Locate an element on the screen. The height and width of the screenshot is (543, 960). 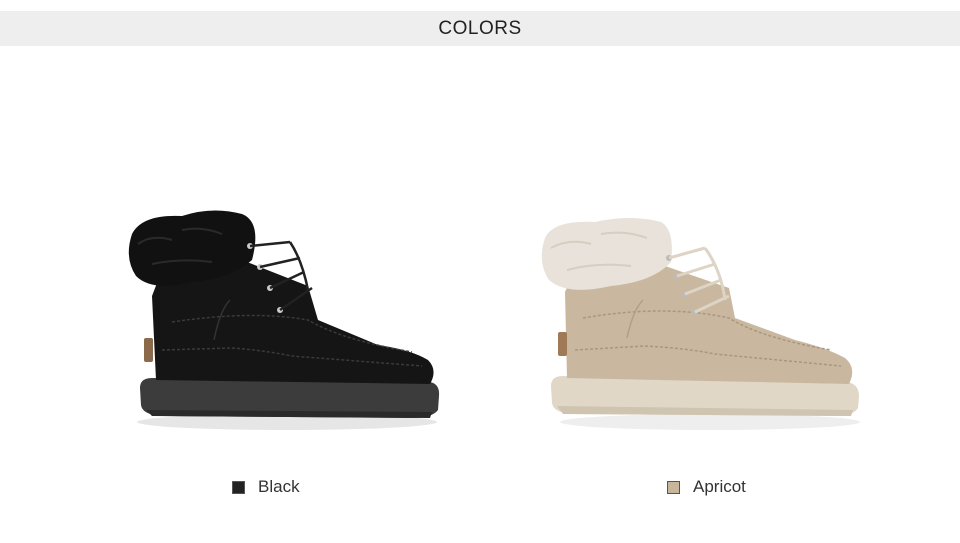
swatch-label-apricot: Apricot is located at coordinates (719, 486).